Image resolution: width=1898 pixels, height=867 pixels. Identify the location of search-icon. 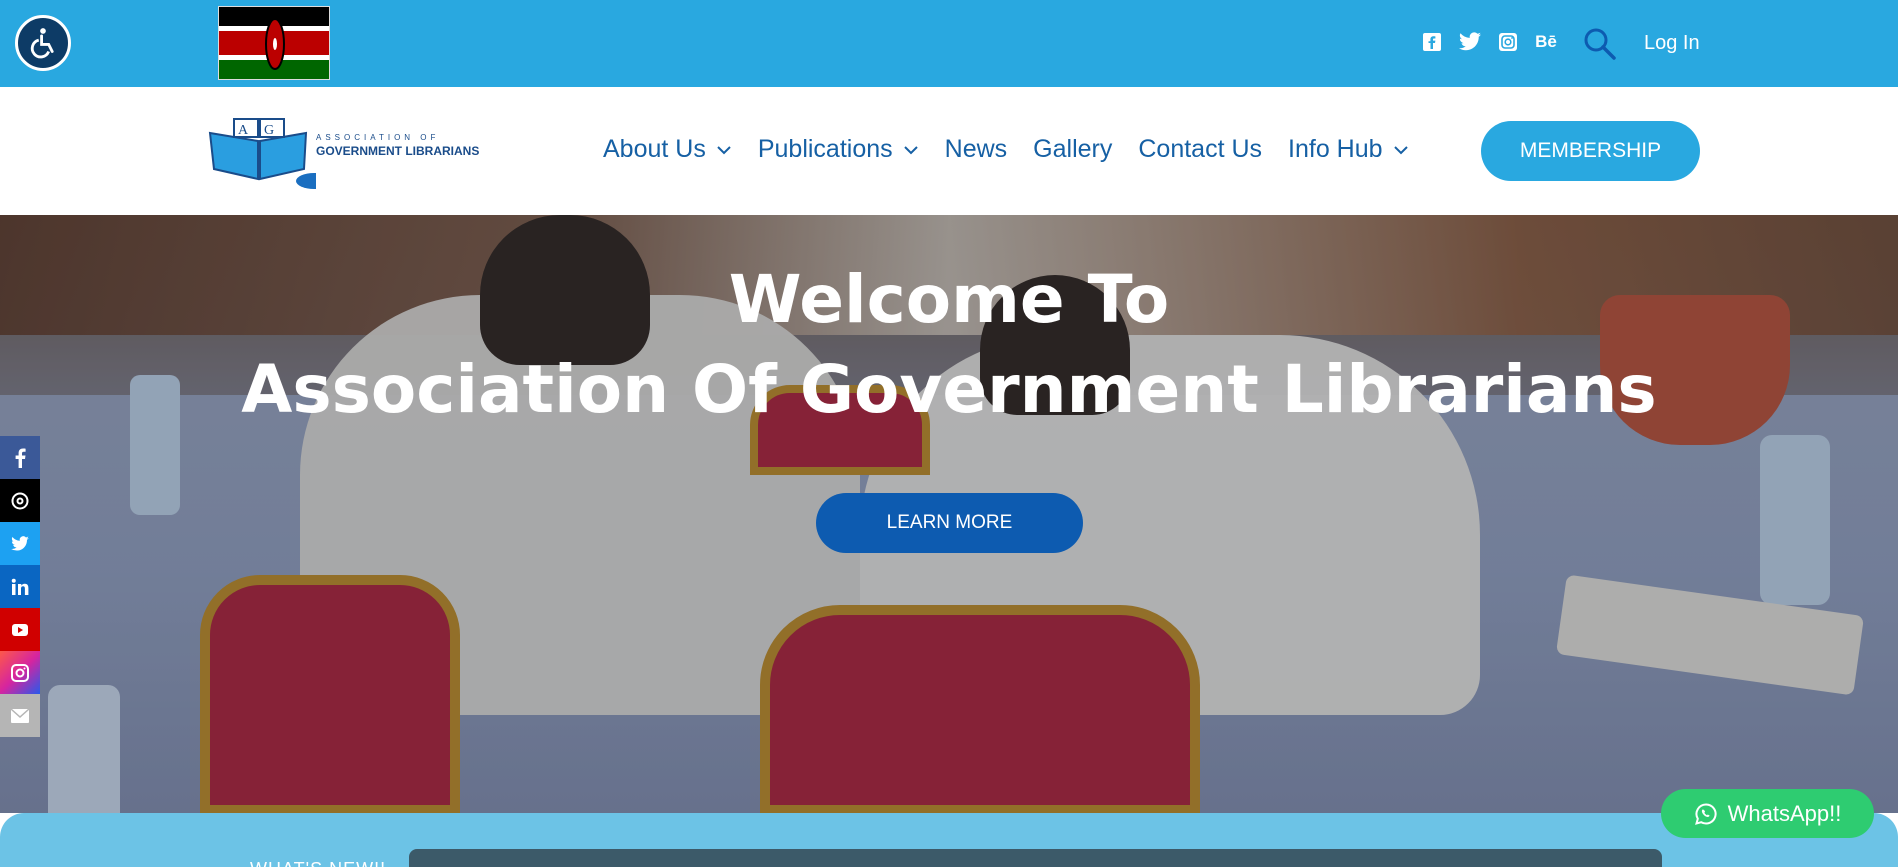
(1600, 44).